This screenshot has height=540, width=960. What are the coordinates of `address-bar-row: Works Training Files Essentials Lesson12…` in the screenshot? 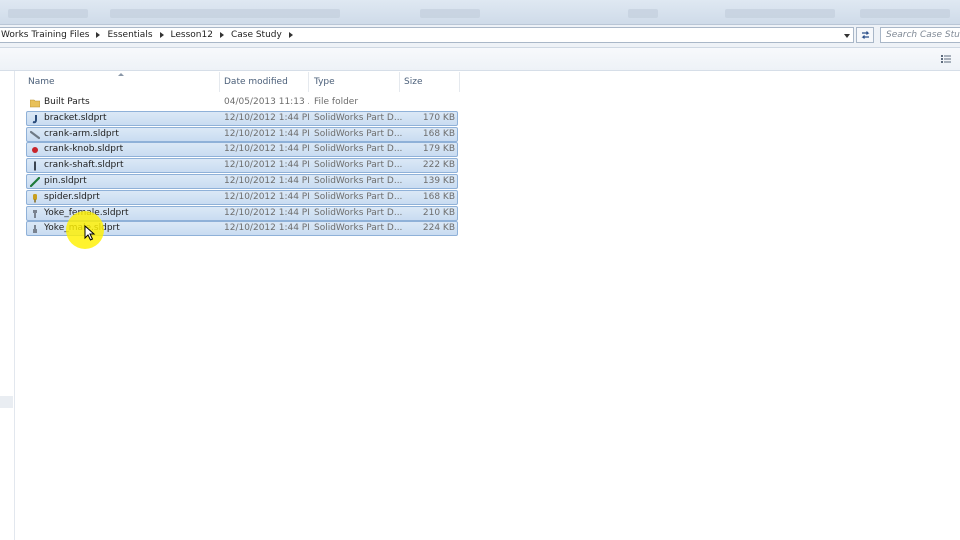 It's located at (480, 36).